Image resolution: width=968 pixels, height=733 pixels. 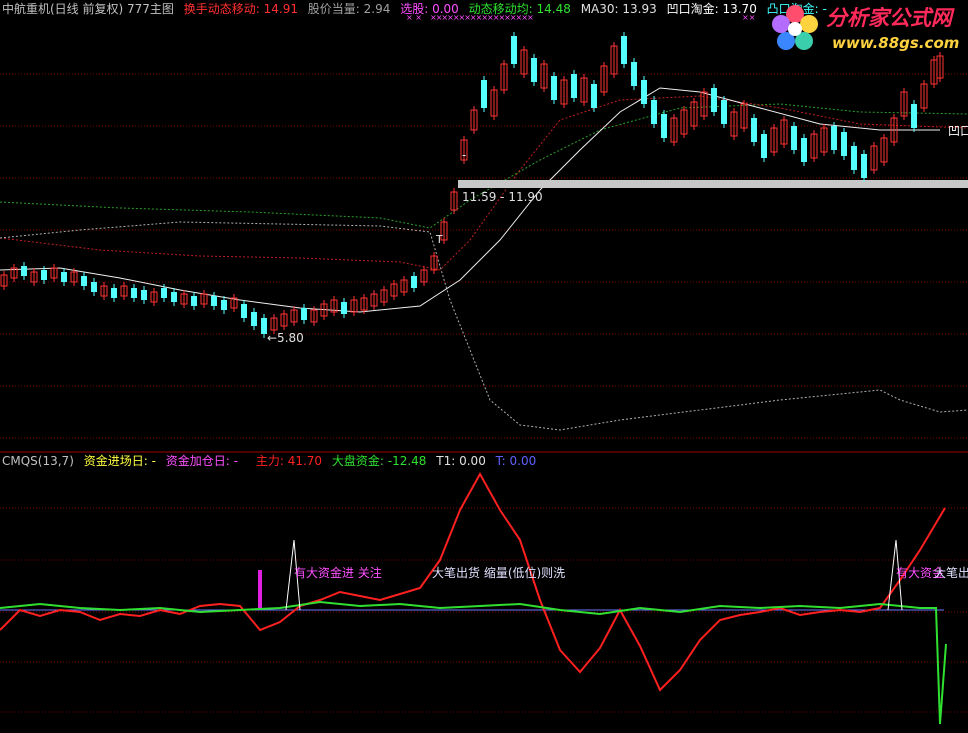 What do you see at coordinates (153, 461) in the screenshot?
I see `zjjc-value: -` at bounding box center [153, 461].